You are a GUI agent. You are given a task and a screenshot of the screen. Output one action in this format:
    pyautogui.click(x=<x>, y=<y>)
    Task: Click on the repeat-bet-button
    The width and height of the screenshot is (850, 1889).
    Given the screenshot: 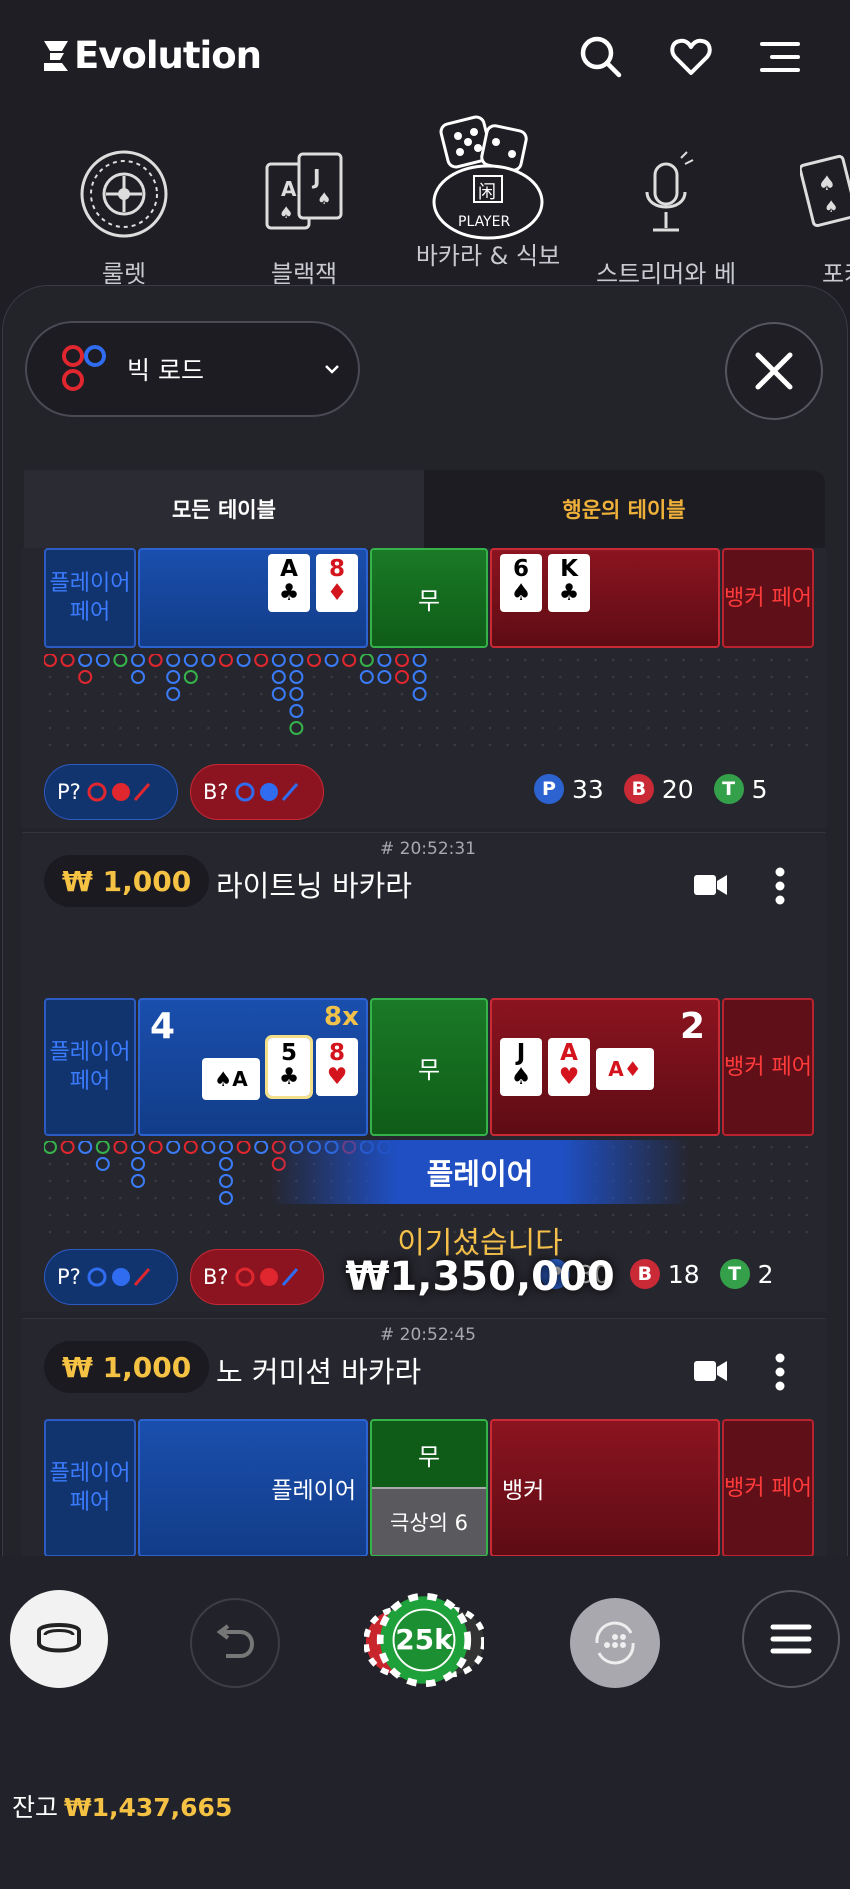 What is the action you would take?
    pyautogui.click(x=615, y=1643)
    